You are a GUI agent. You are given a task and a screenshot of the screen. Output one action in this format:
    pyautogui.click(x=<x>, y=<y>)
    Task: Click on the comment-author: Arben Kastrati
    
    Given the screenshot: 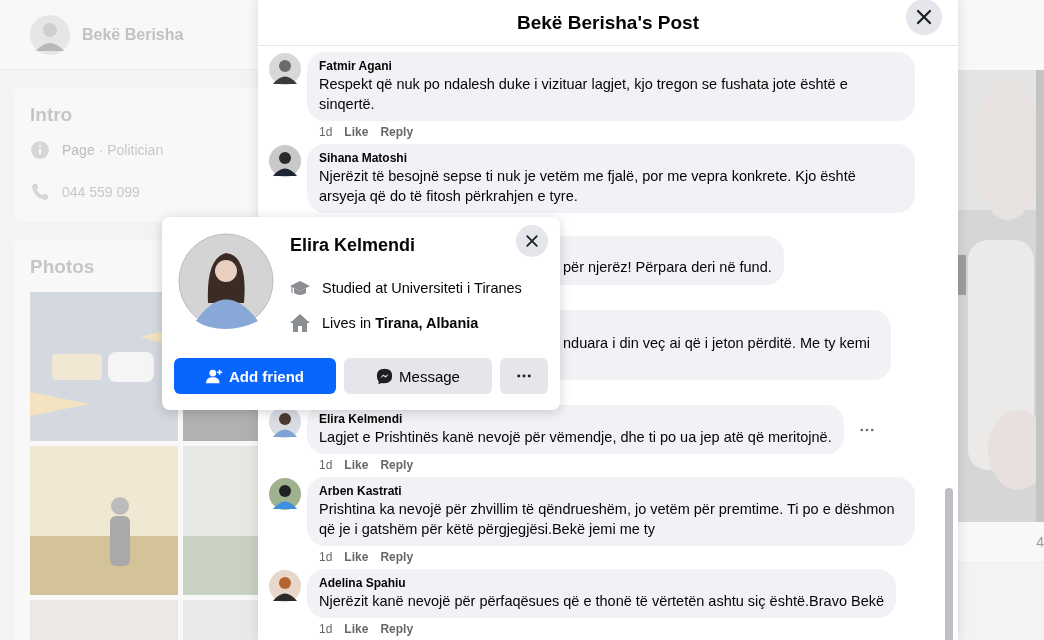 What is the action you would take?
    pyautogui.click(x=611, y=491)
    